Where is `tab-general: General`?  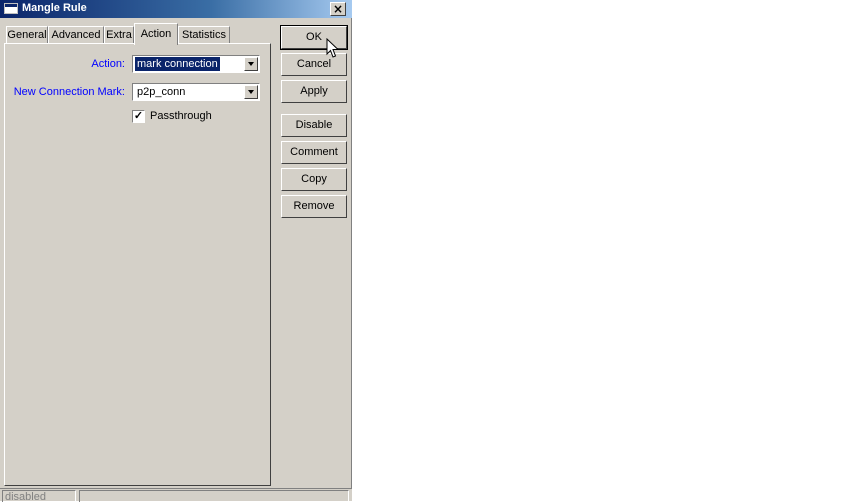
tab-general: General is located at coordinates (27, 35).